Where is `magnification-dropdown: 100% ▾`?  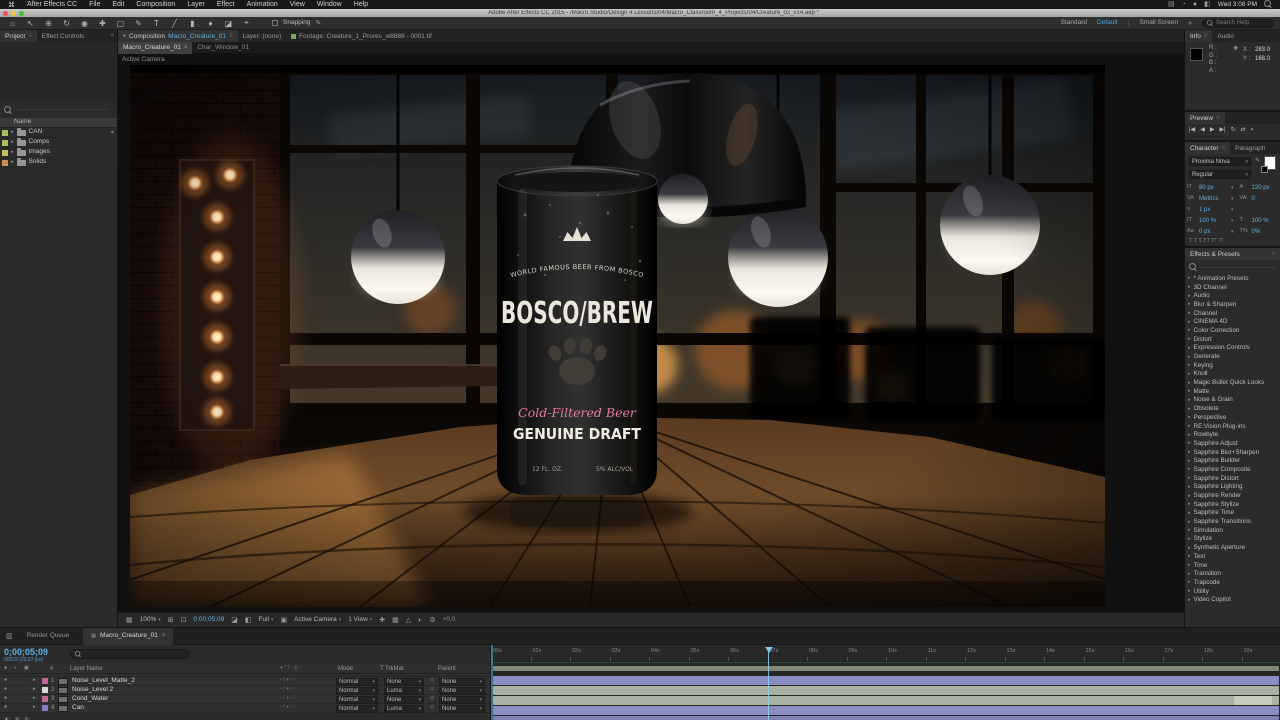 magnification-dropdown: 100% ▾ is located at coordinates (150, 620).